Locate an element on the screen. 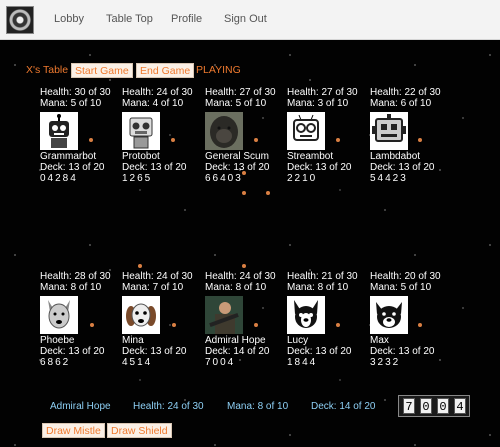  hand-cards: 7004 is located at coordinates (220, 362).